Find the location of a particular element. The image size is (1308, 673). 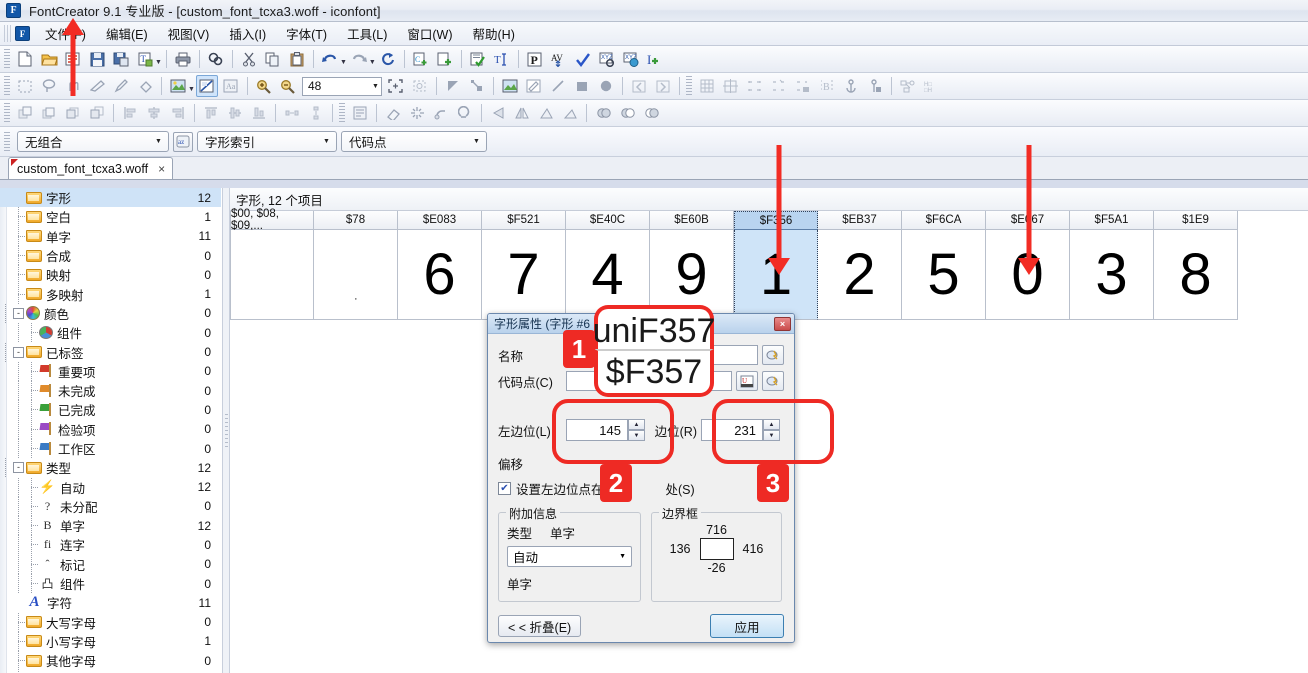

intersect-icon is located at coordinates (651, 113).